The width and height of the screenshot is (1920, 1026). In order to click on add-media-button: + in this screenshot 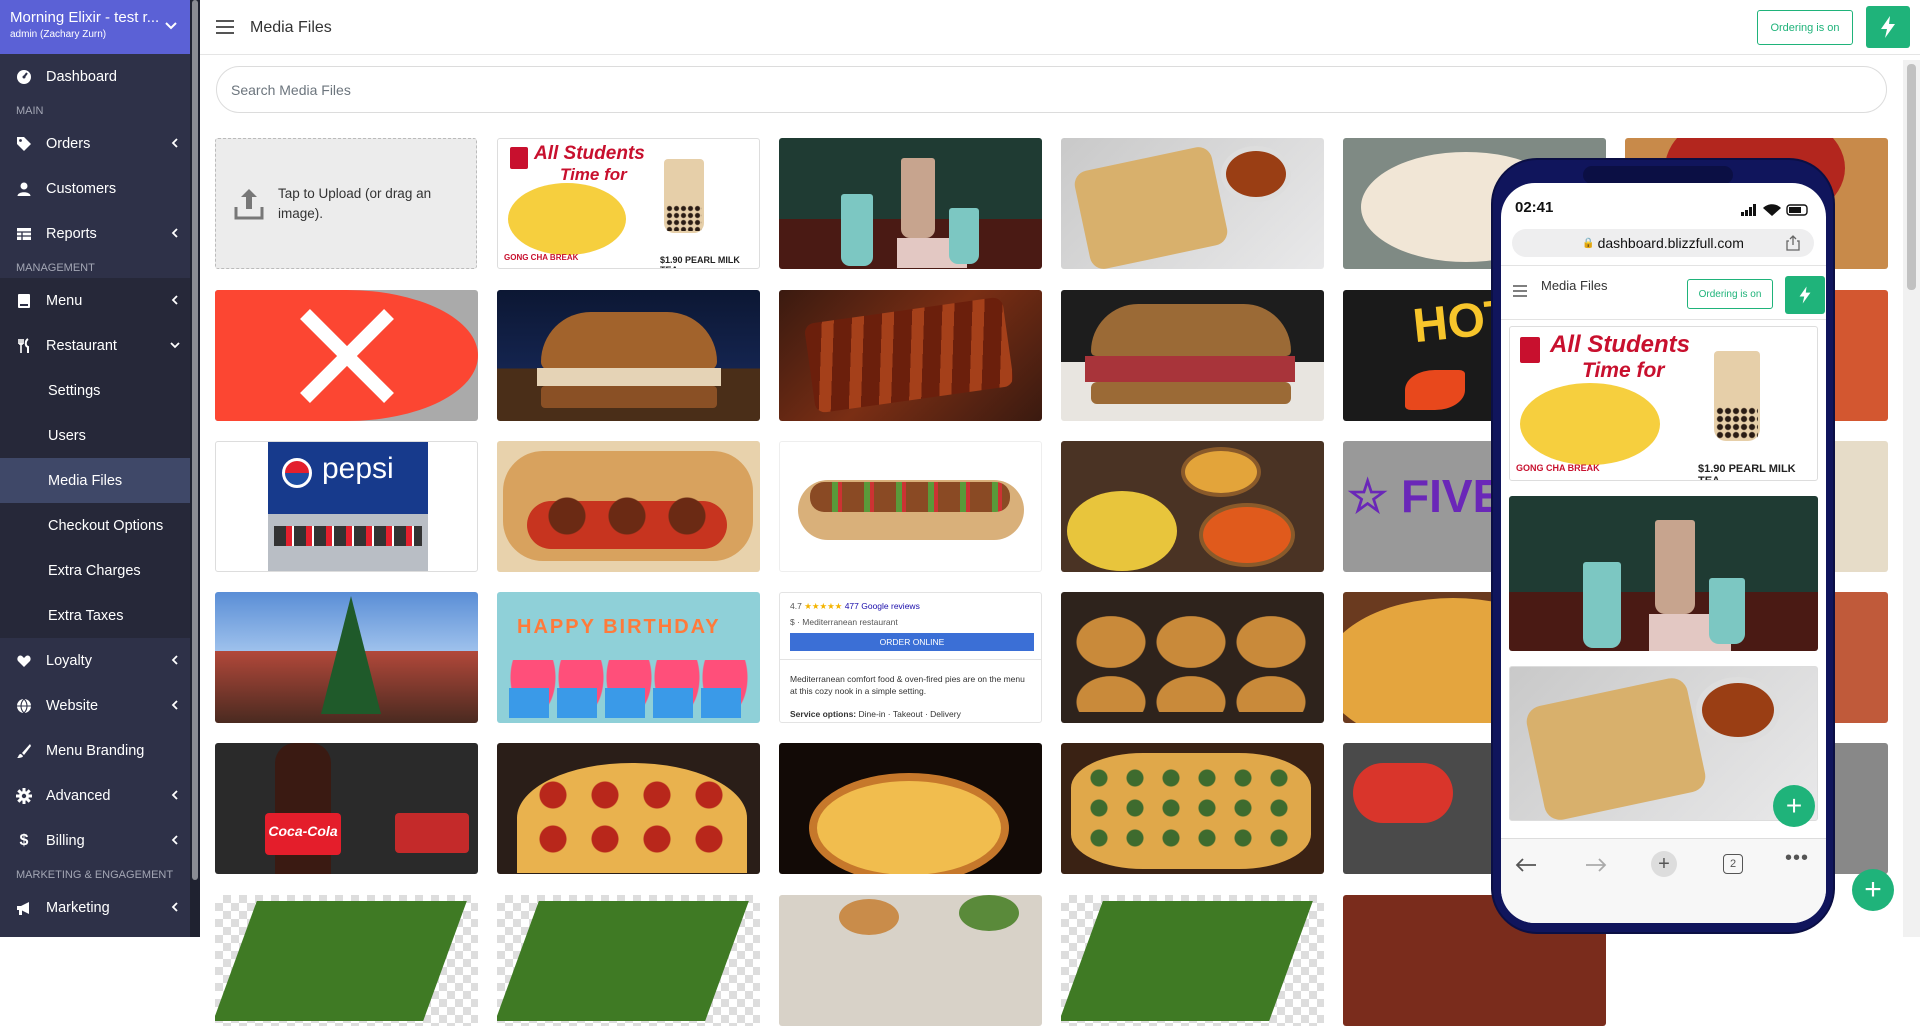, I will do `click(1873, 890)`.